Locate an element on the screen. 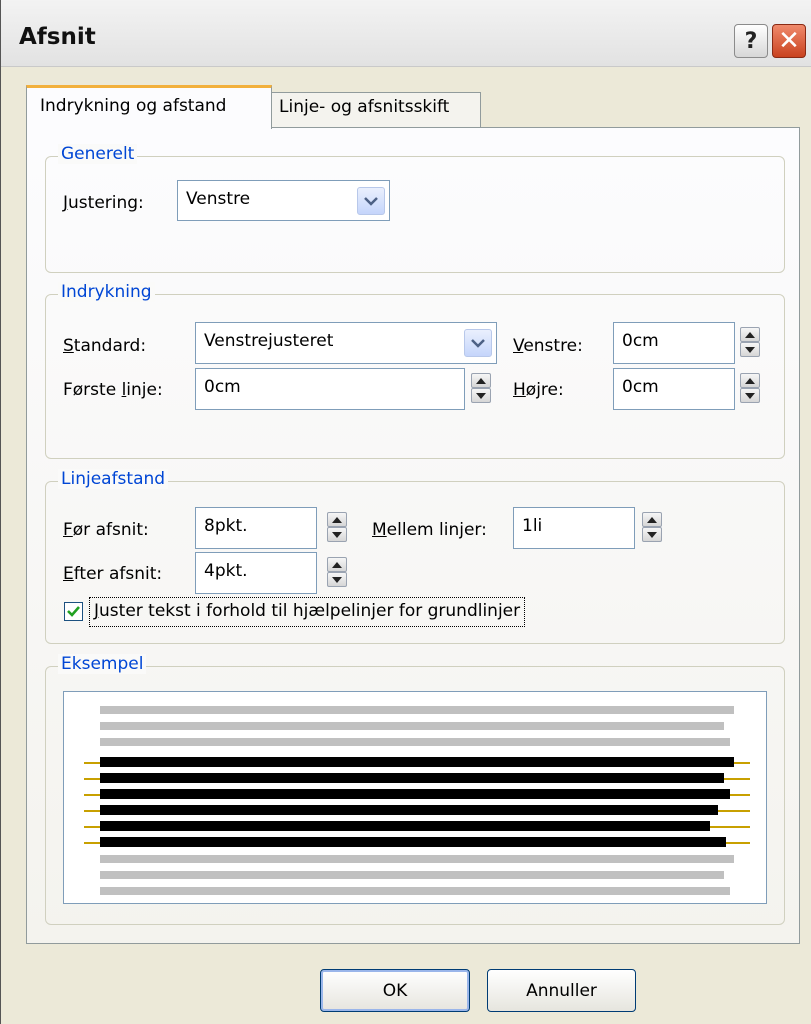 The height and width of the screenshot is (1024, 811). alignment-value: Venstre is located at coordinates (218, 199).